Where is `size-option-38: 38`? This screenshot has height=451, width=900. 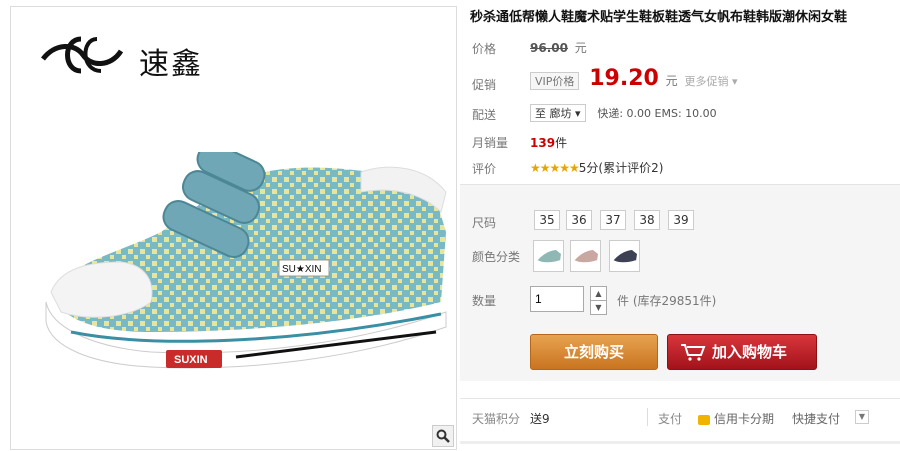 size-option-38: 38 is located at coordinates (647, 220).